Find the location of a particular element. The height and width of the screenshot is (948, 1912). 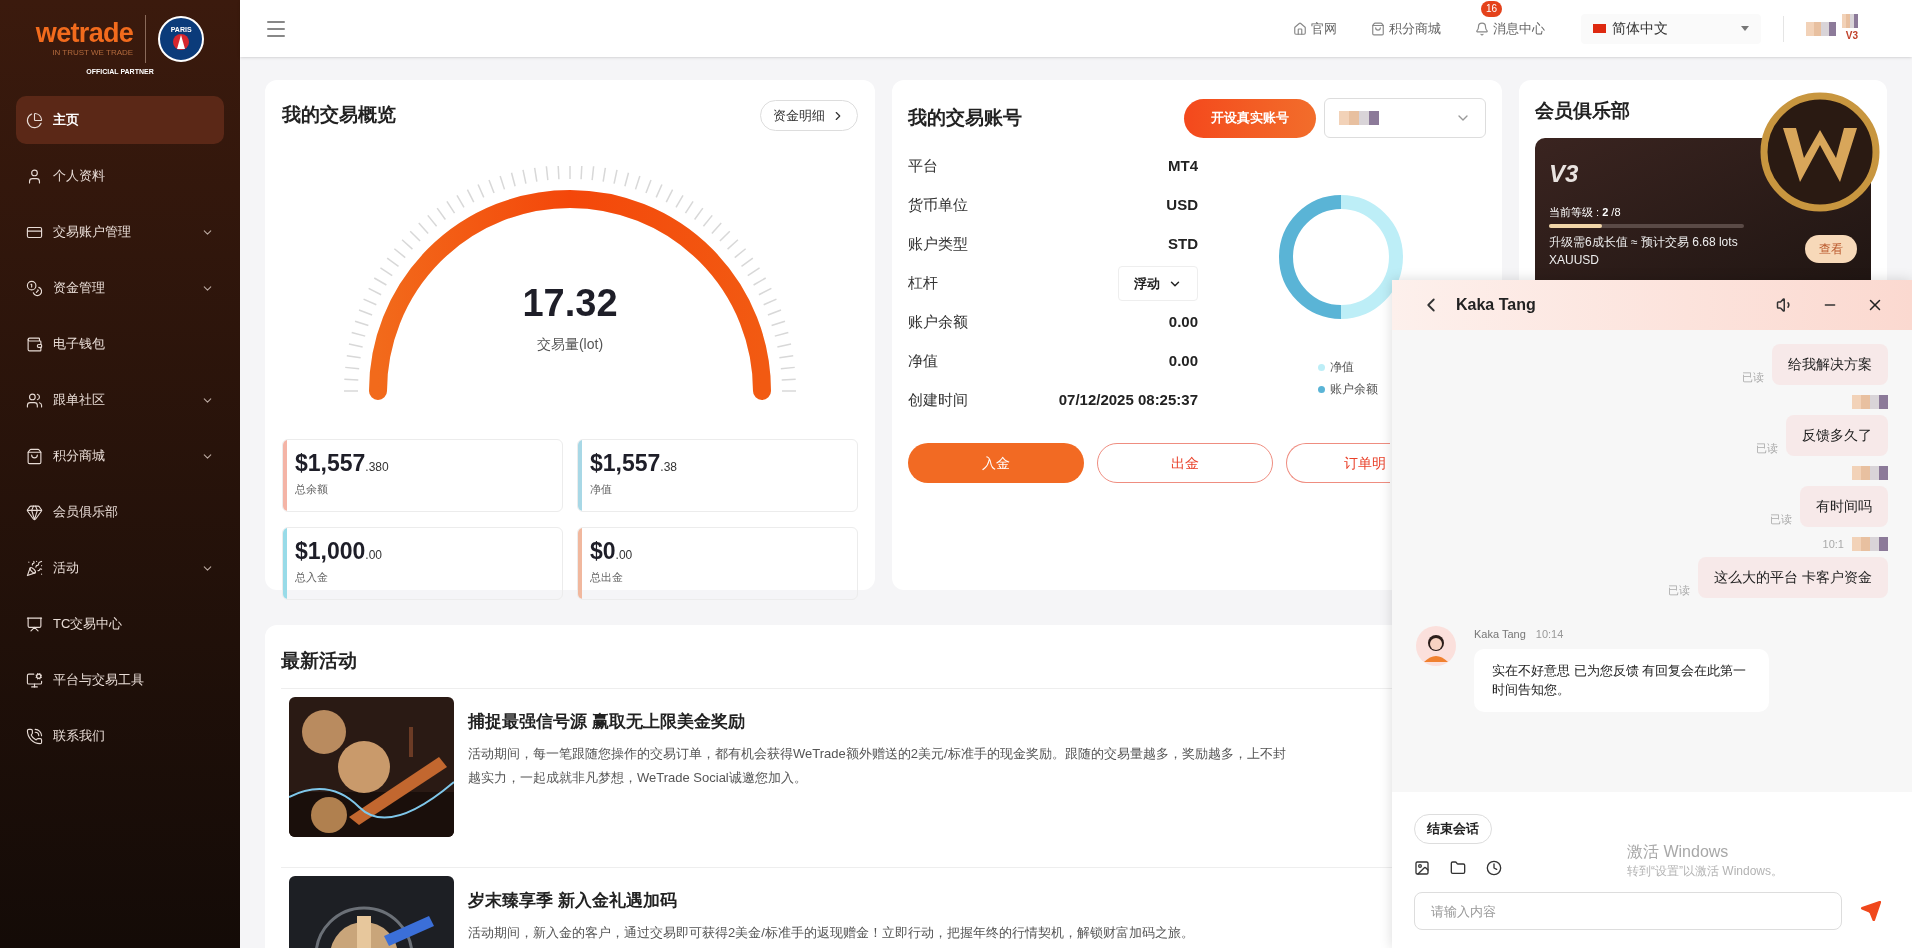

activity-title: 岁末臻享季 新入金礼遇加码 is located at coordinates (573, 900).